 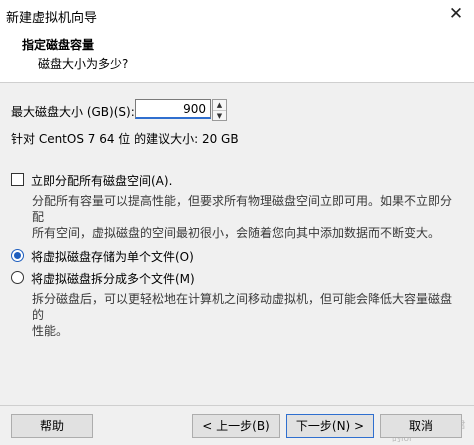 I want to click on disk-size-input, so click(x=173, y=108).